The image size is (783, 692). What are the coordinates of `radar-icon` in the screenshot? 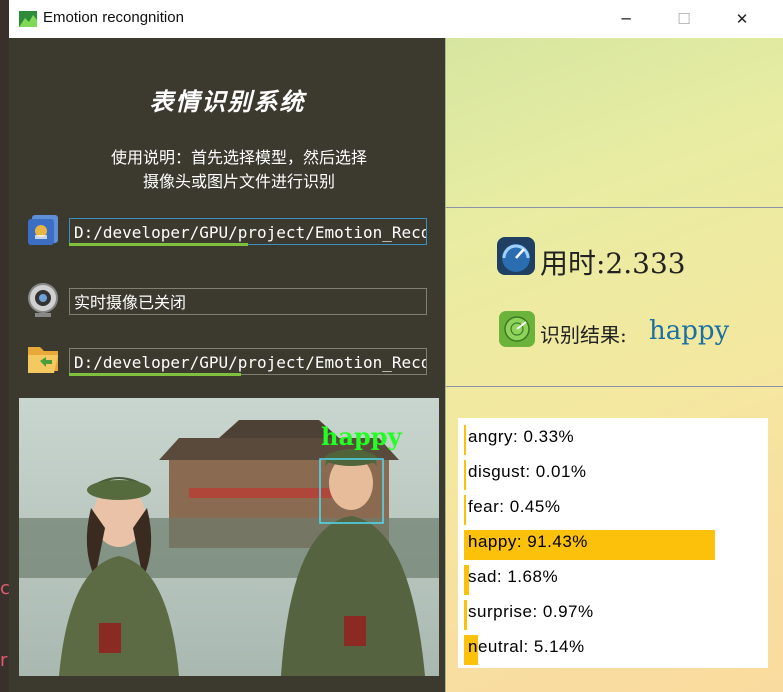 It's located at (517, 329).